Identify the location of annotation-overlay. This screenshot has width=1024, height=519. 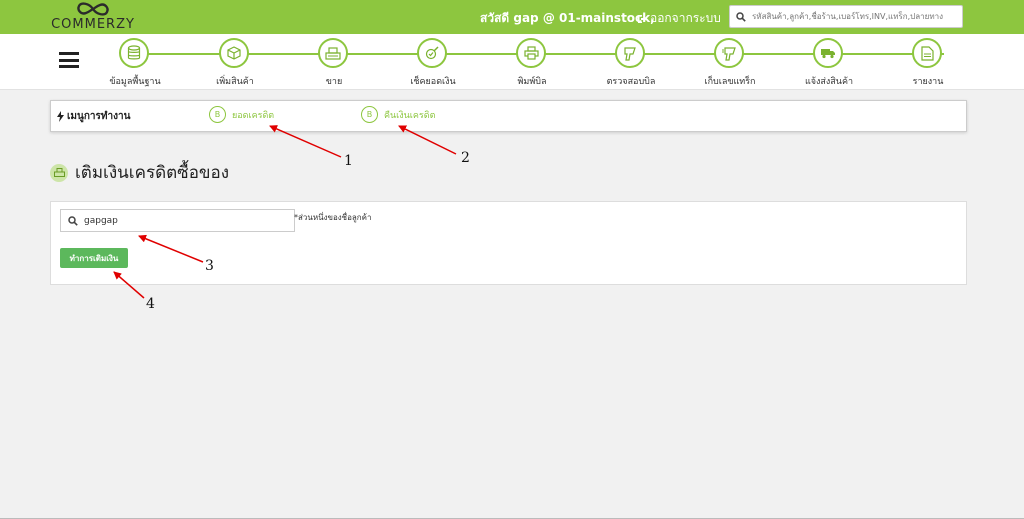
(285, 212).